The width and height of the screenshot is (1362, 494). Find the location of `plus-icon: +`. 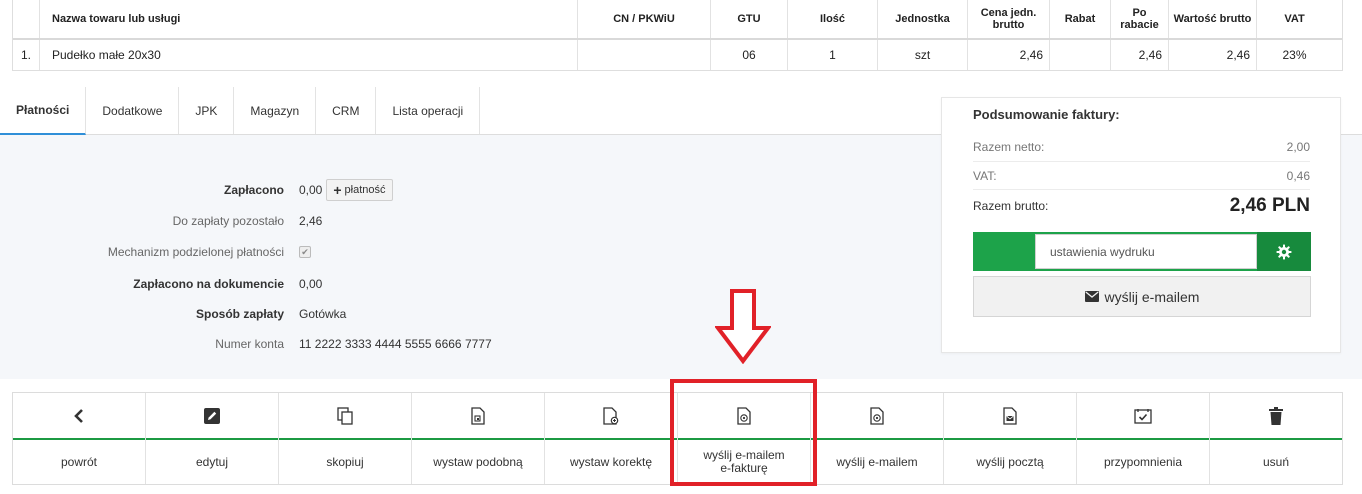

plus-icon: + is located at coordinates (337, 190).